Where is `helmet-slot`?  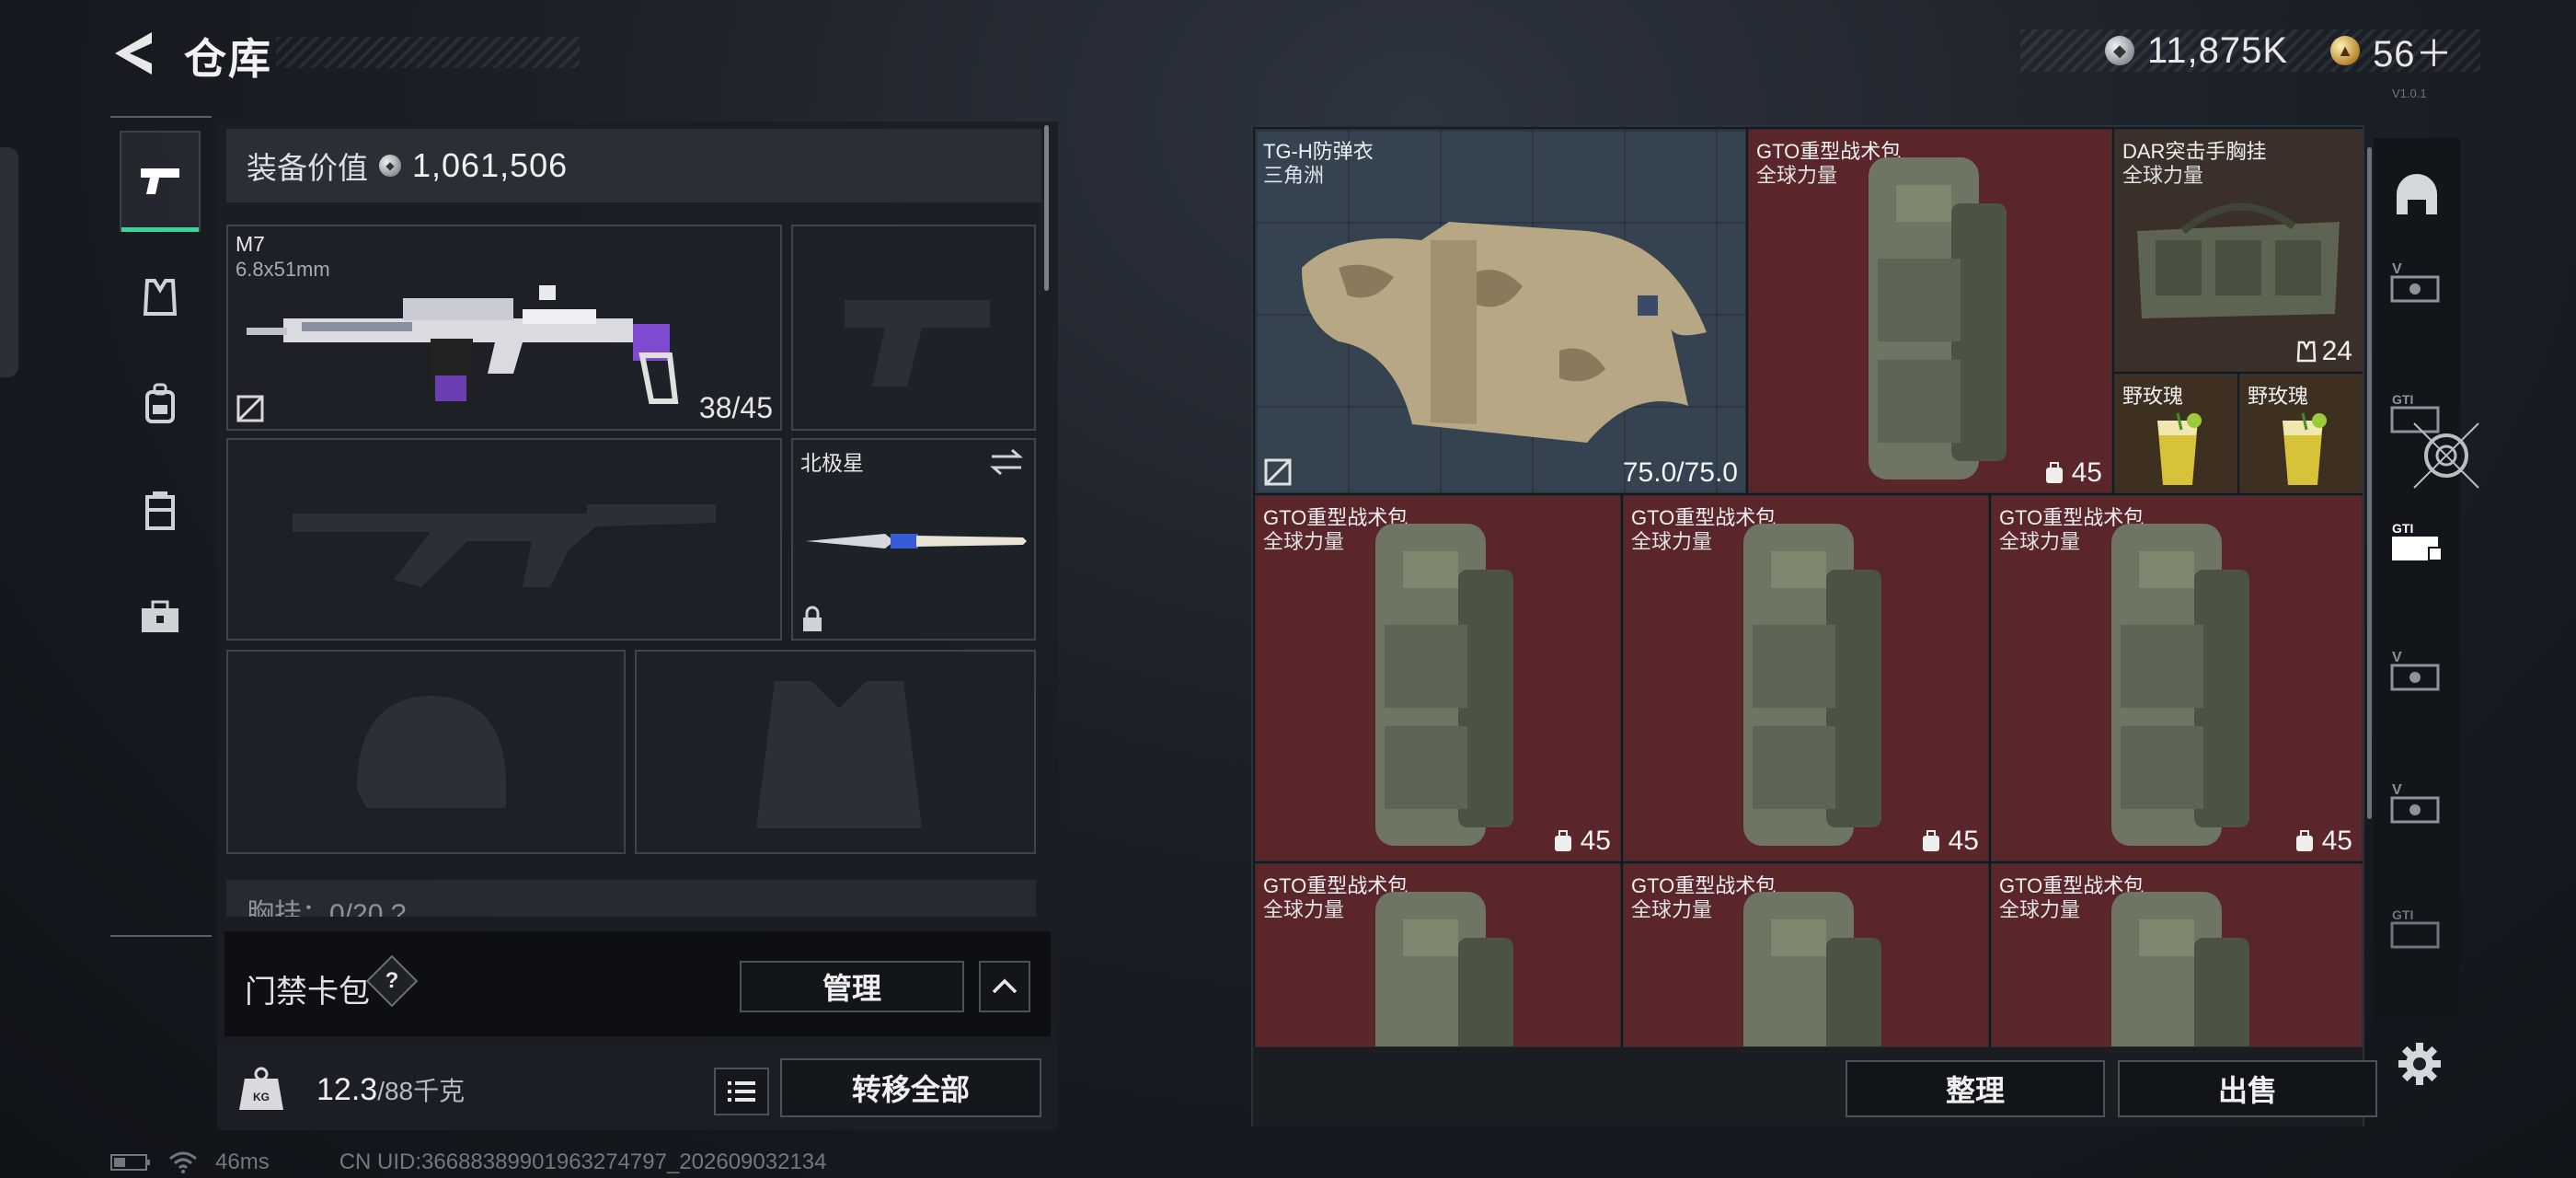 helmet-slot is located at coordinates (426, 752).